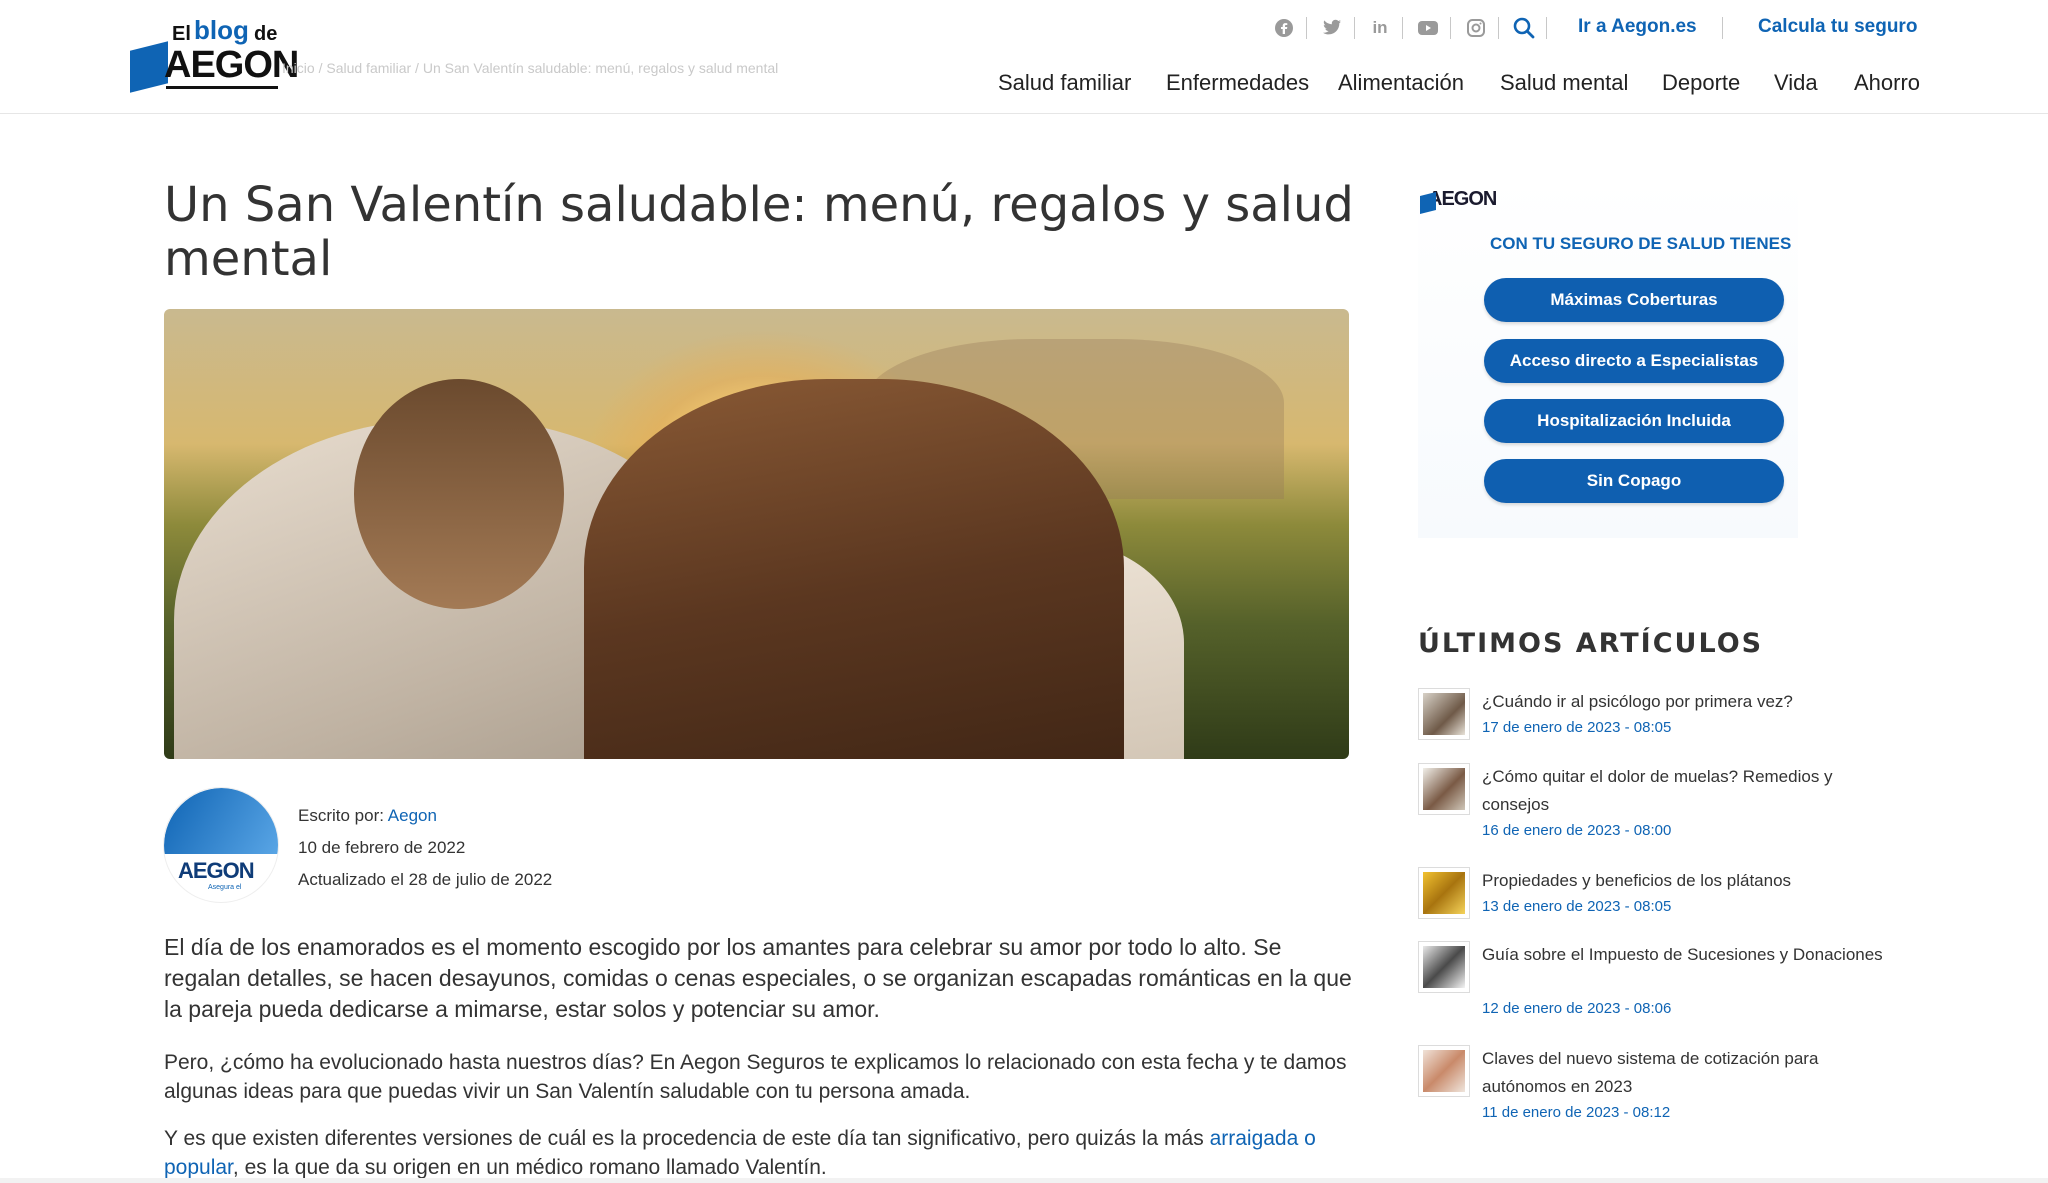  I want to click on blog-logo: El blog de AEGON, so click(213, 51).